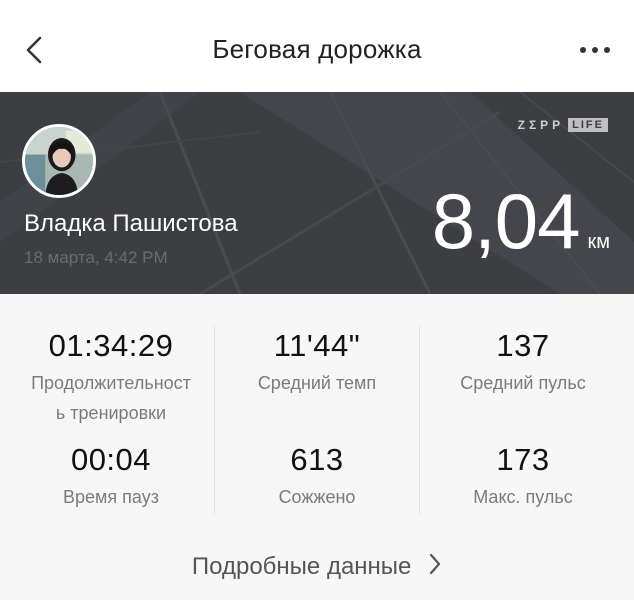 This screenshot has height=600, width=634. I want to click on user-name: Владка Пашистова, so click(131, 223).